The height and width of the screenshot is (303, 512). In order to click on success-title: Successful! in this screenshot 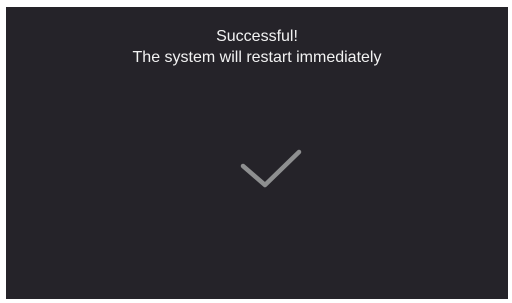, I will do `click(257, 36)`.